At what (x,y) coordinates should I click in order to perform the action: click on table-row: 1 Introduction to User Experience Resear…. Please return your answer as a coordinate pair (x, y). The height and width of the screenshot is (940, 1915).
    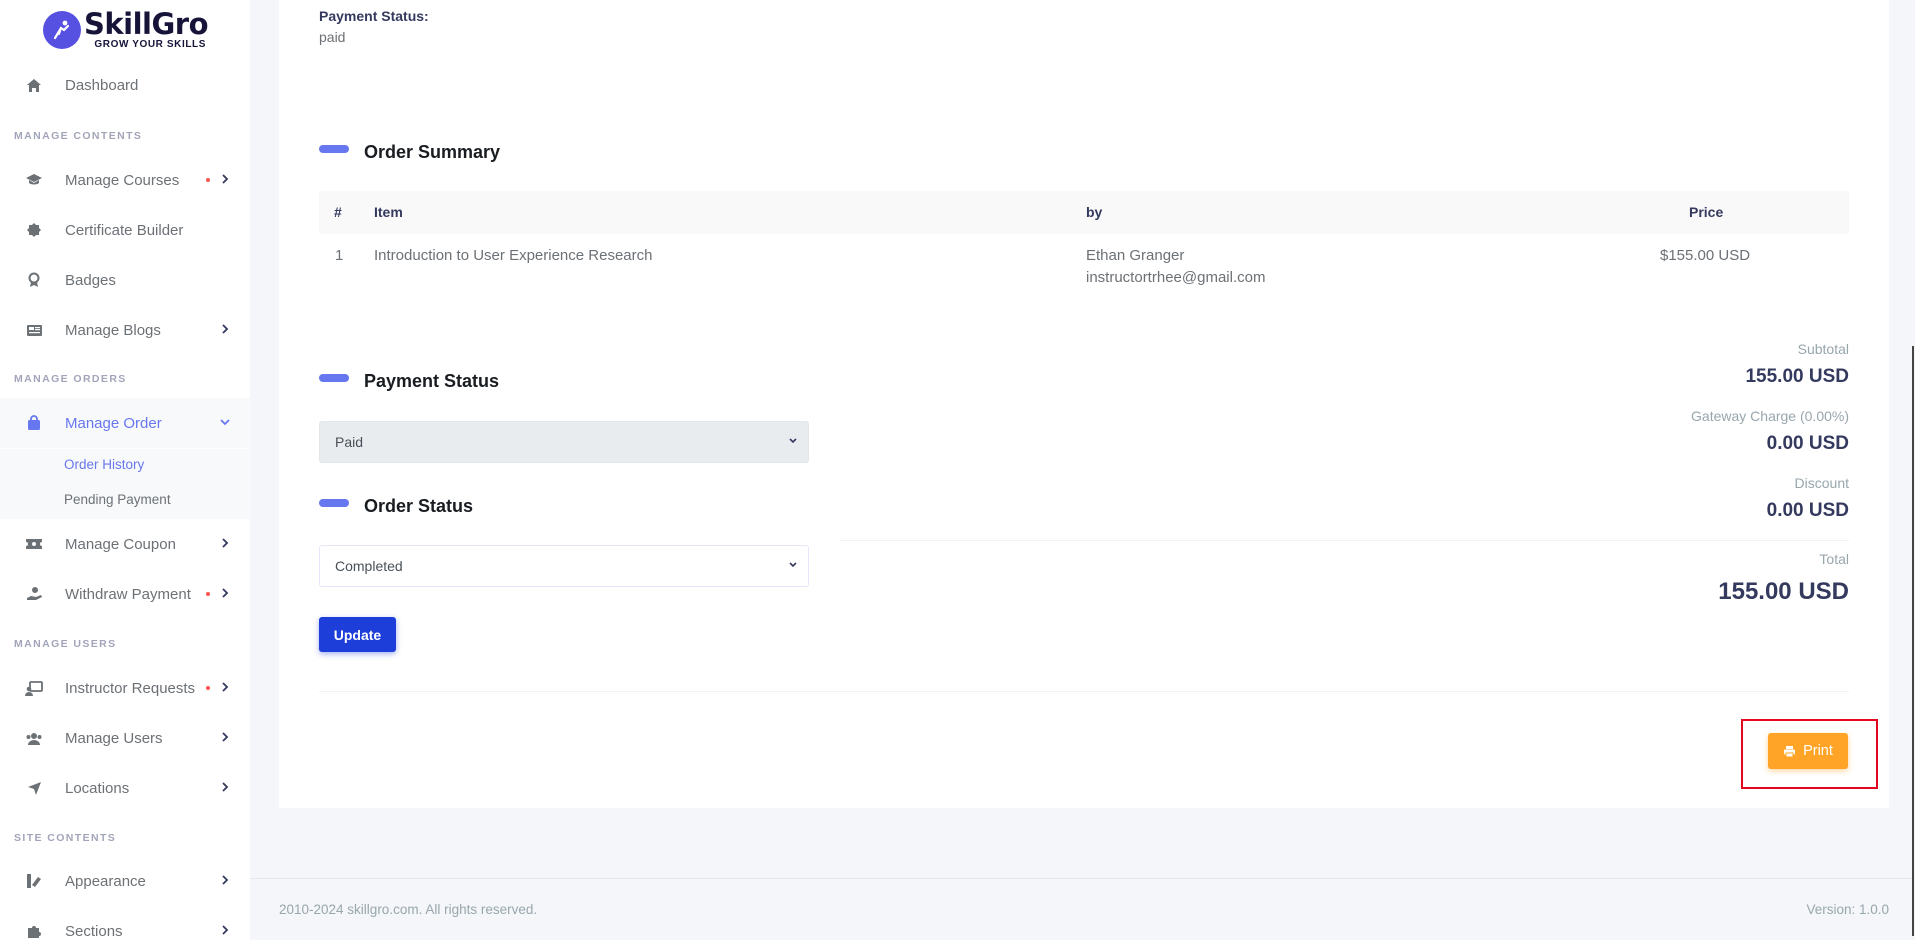
    Looking at the image, I should click on (1084, 269).